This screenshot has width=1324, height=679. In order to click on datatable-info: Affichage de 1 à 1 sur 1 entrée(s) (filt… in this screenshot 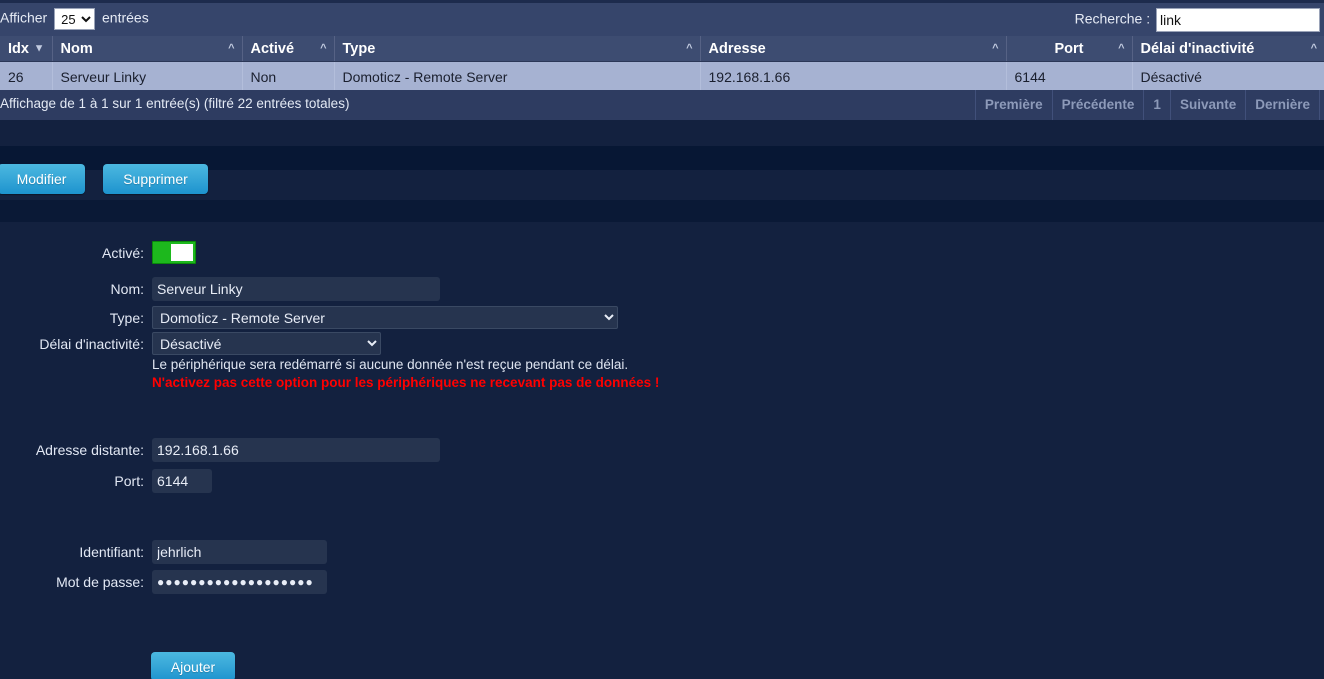, I will do `click(175, 103)`.